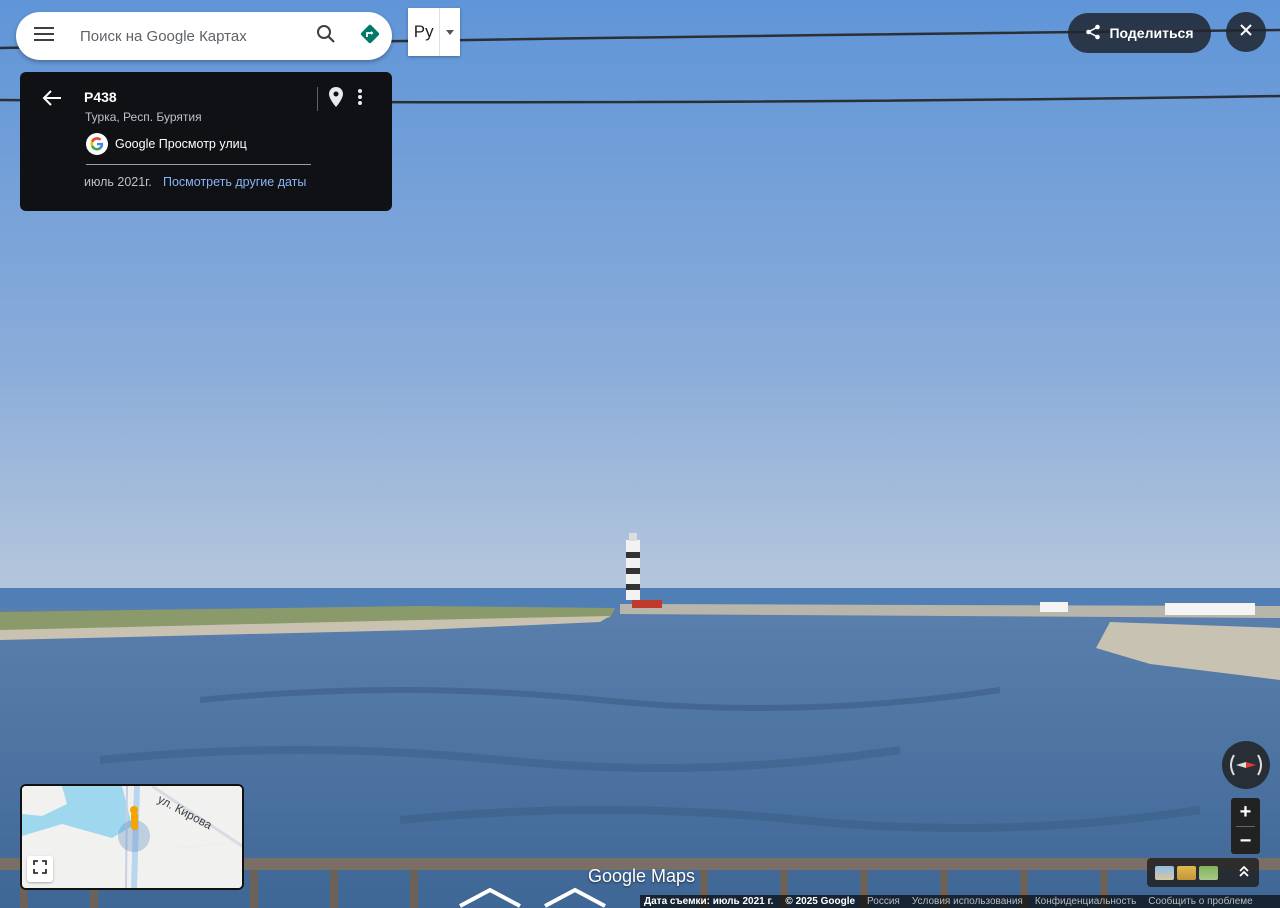  What do you see at coordinates (450, 32) in the screenshot?
I see `caret-down-icon` at bounding box center [450, 32].